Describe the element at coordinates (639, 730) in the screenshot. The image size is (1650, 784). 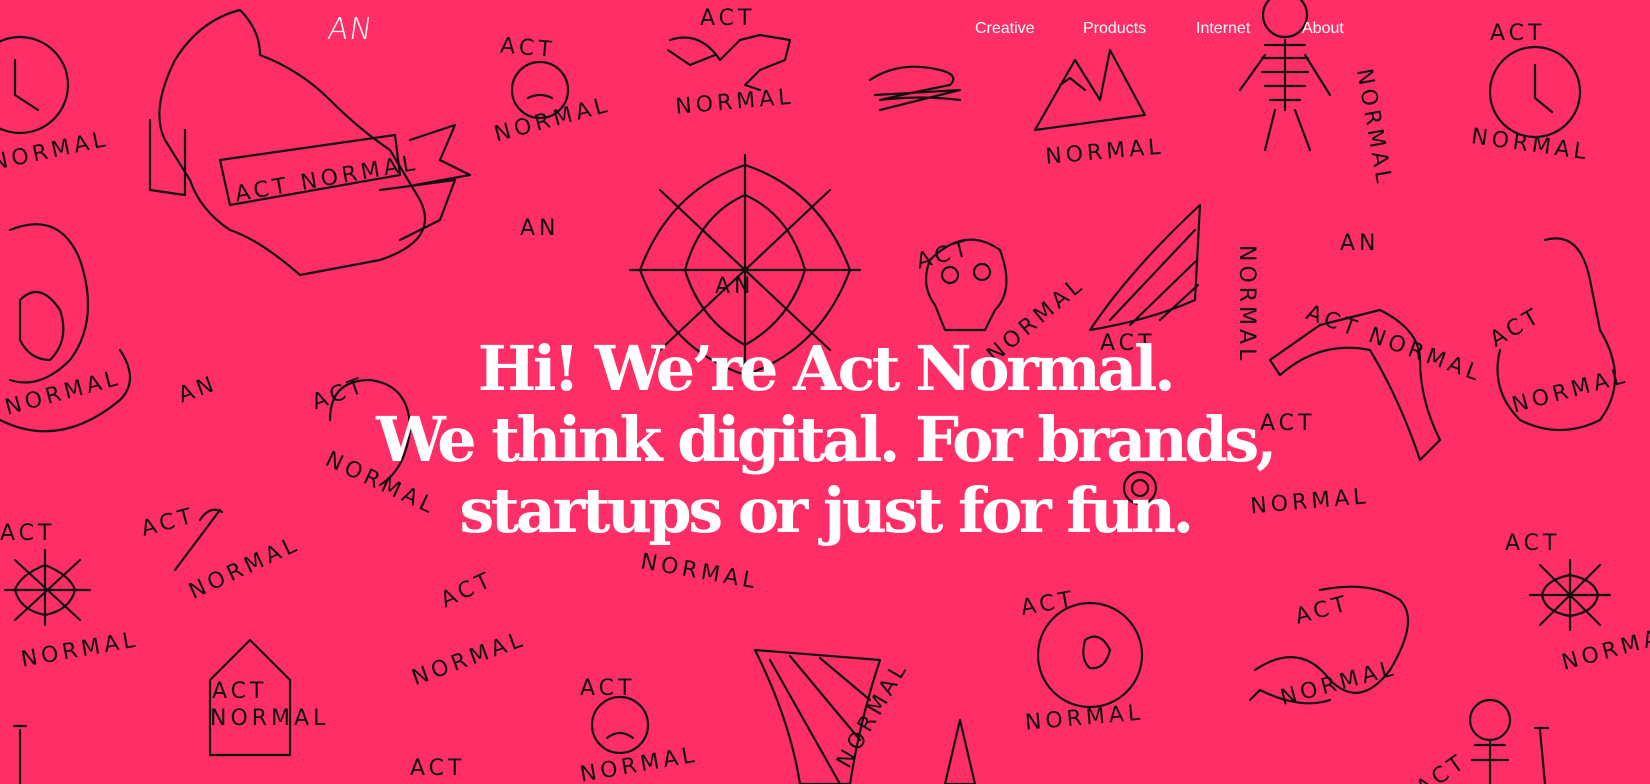
I see `sad-face-doodle: ACT NORMAL` at that location.